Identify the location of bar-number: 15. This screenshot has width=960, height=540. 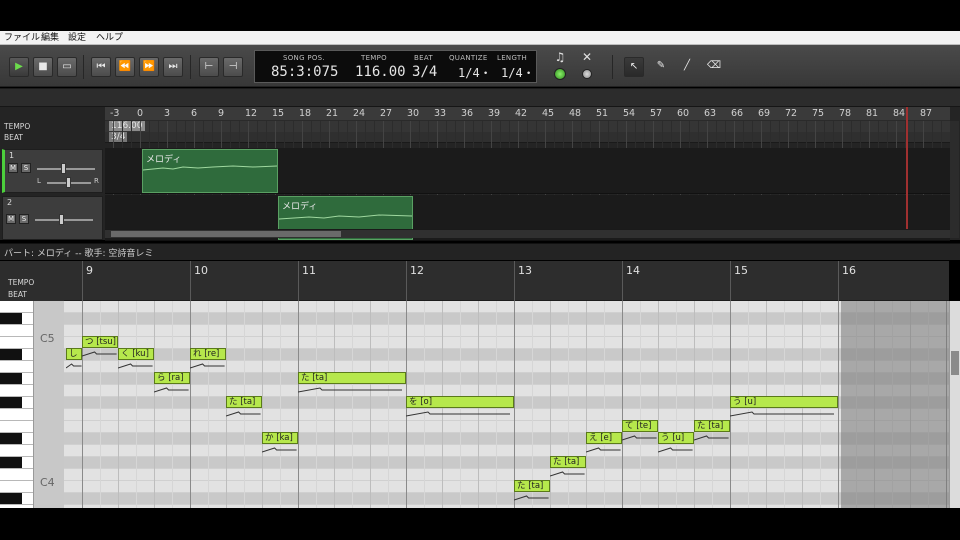
(741, 270).